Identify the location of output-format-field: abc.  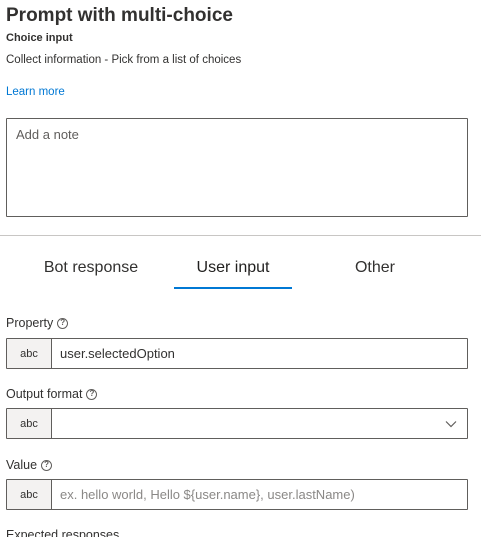
(237, 423).